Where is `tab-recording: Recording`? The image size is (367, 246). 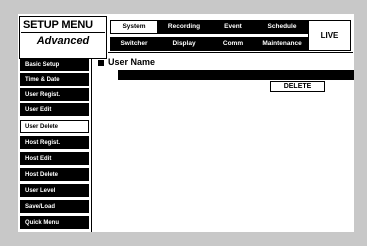 tab-recording: Recording is located at coordinates (184, 27).